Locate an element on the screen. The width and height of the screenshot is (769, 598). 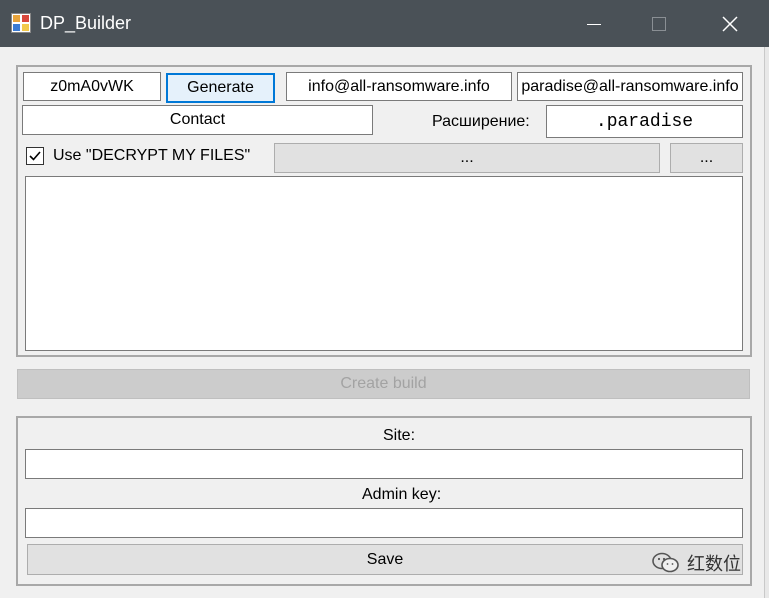
extension-field: .paradise is located at coordinates (644, 121).